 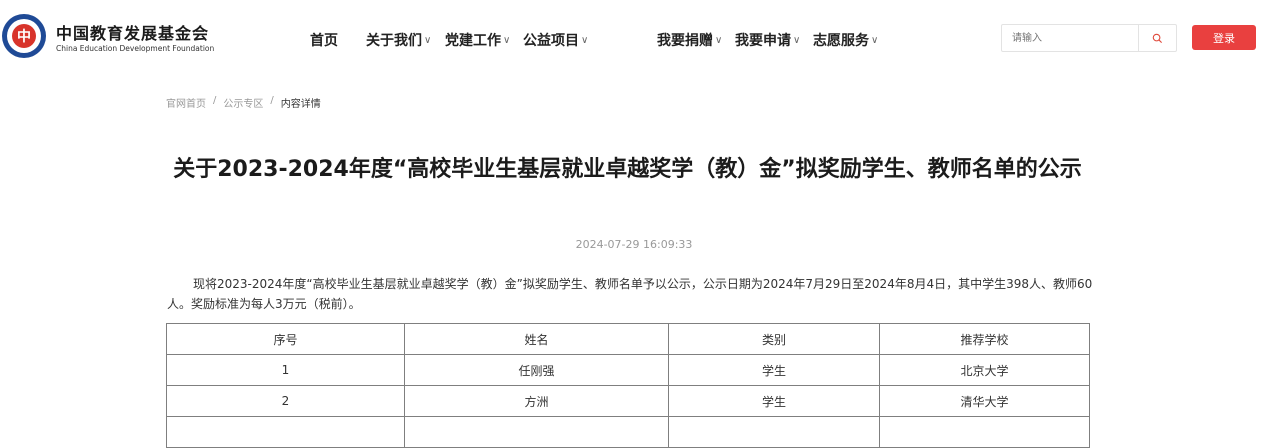 I want to click on cell-category, so click(x=774, y=432).